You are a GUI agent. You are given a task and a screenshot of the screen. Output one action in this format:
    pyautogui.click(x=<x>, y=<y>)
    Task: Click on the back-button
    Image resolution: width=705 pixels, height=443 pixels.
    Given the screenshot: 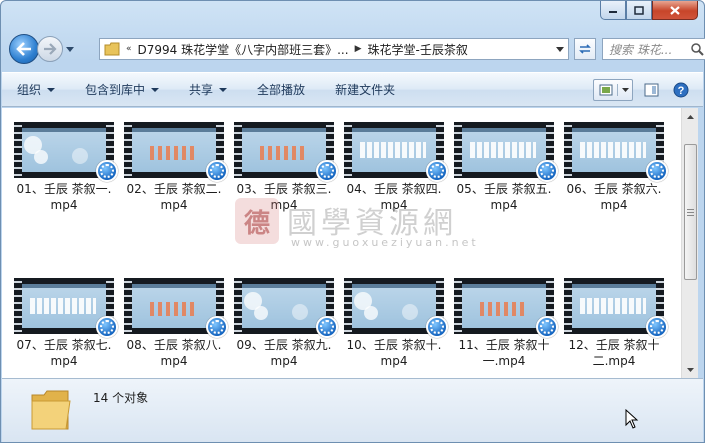 What is the action you would take?
    pyautogui.click(x=24, y=49)
    